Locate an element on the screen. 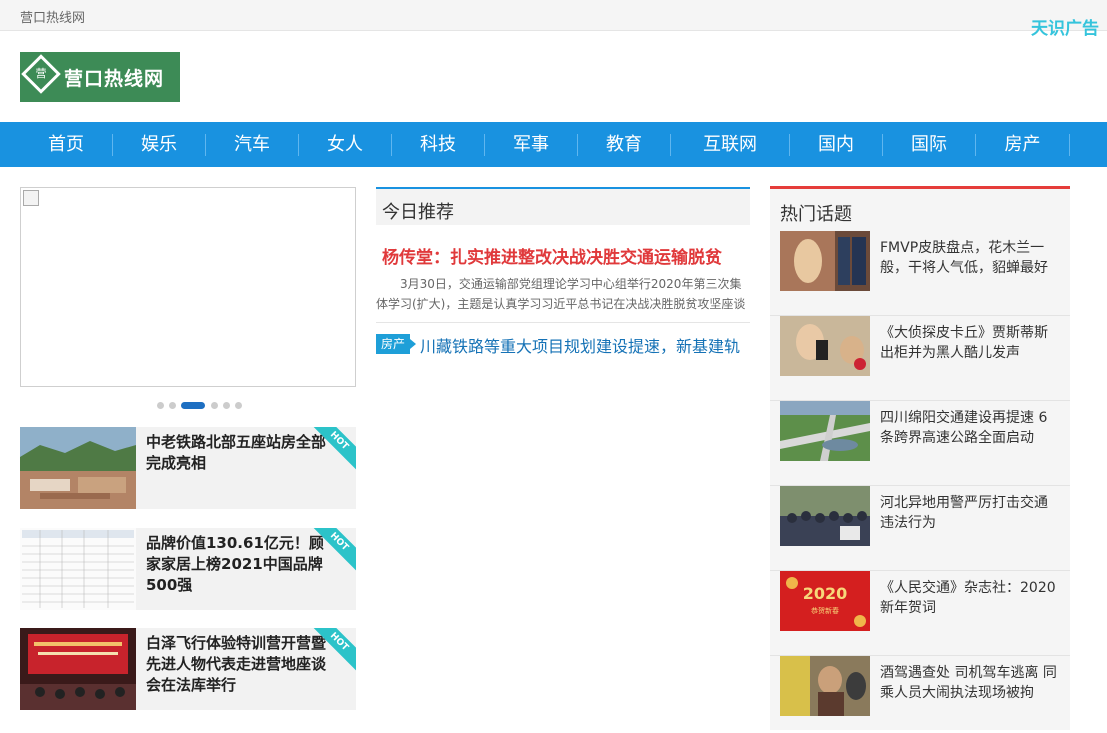  hot-topic-item: FMVP皮肤盘点，花木兰一般，干将人气低，貂蝉最好 is located at coordinates (920, 273).